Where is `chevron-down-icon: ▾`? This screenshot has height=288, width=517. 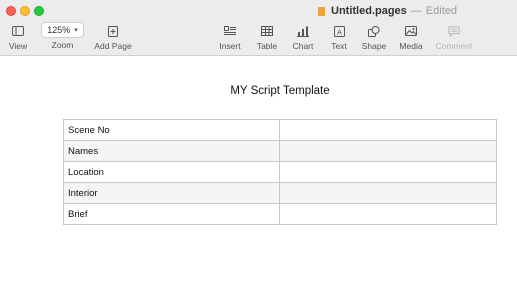 chevron-down-icon: ▾ is located at coordinates (76, 30).